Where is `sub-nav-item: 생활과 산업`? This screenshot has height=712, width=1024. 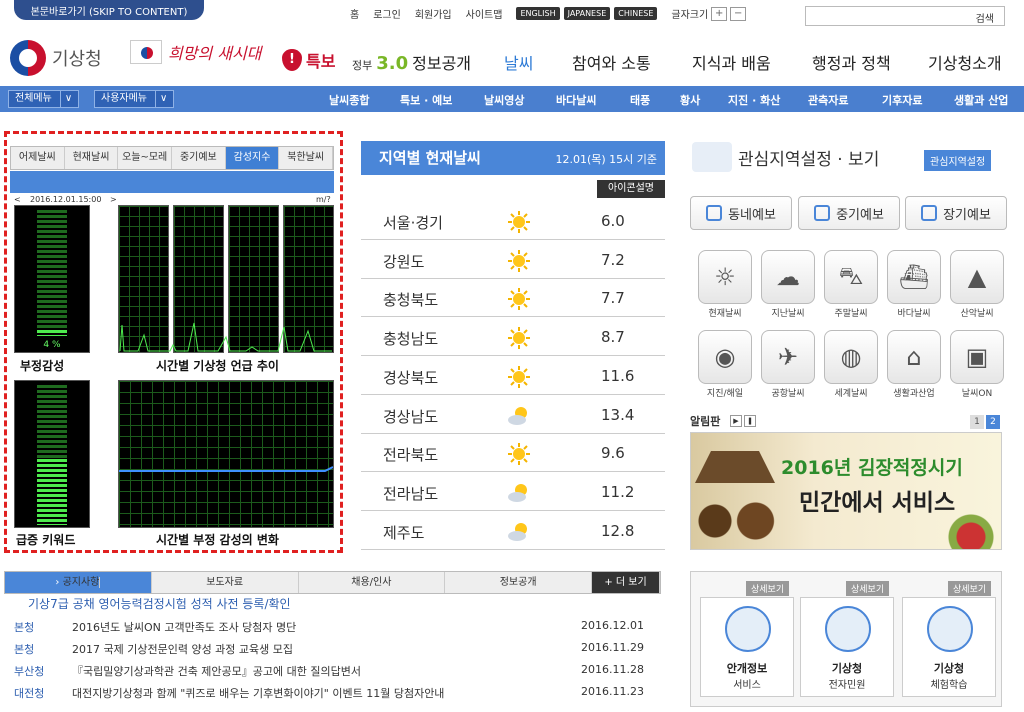 sub-nav-item: 생활과 산업 is located at coordinates (981, 100).